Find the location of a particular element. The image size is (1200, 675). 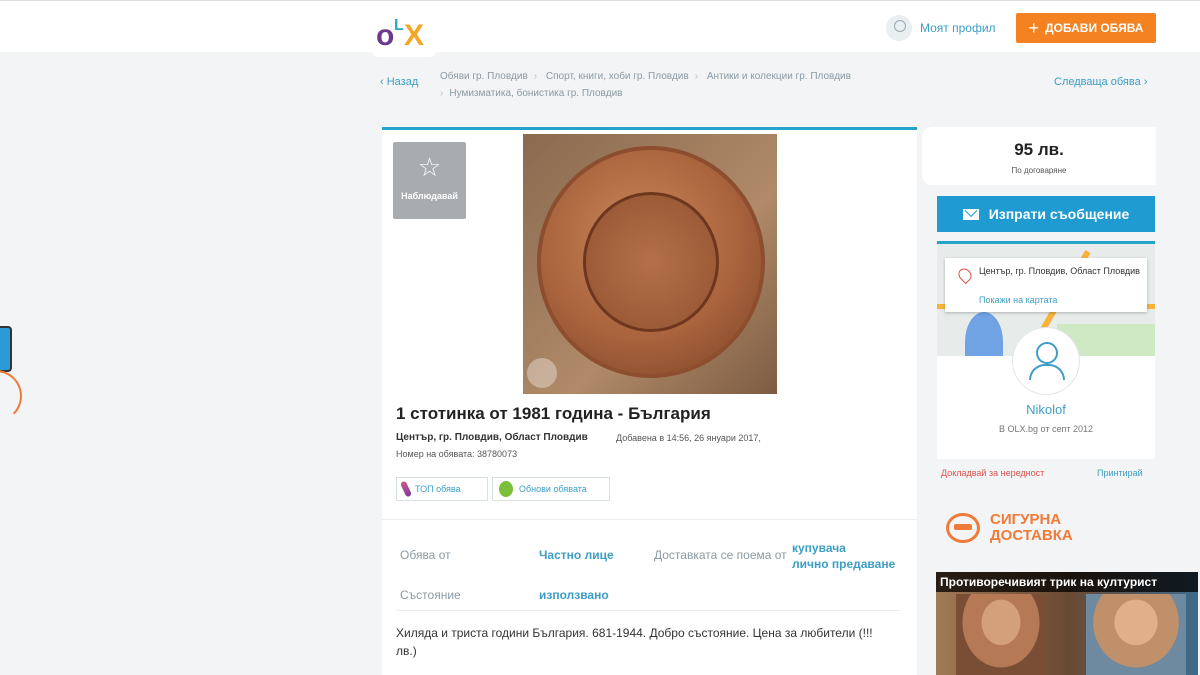

property-label: Обява от is located at coordinates (425, 555).